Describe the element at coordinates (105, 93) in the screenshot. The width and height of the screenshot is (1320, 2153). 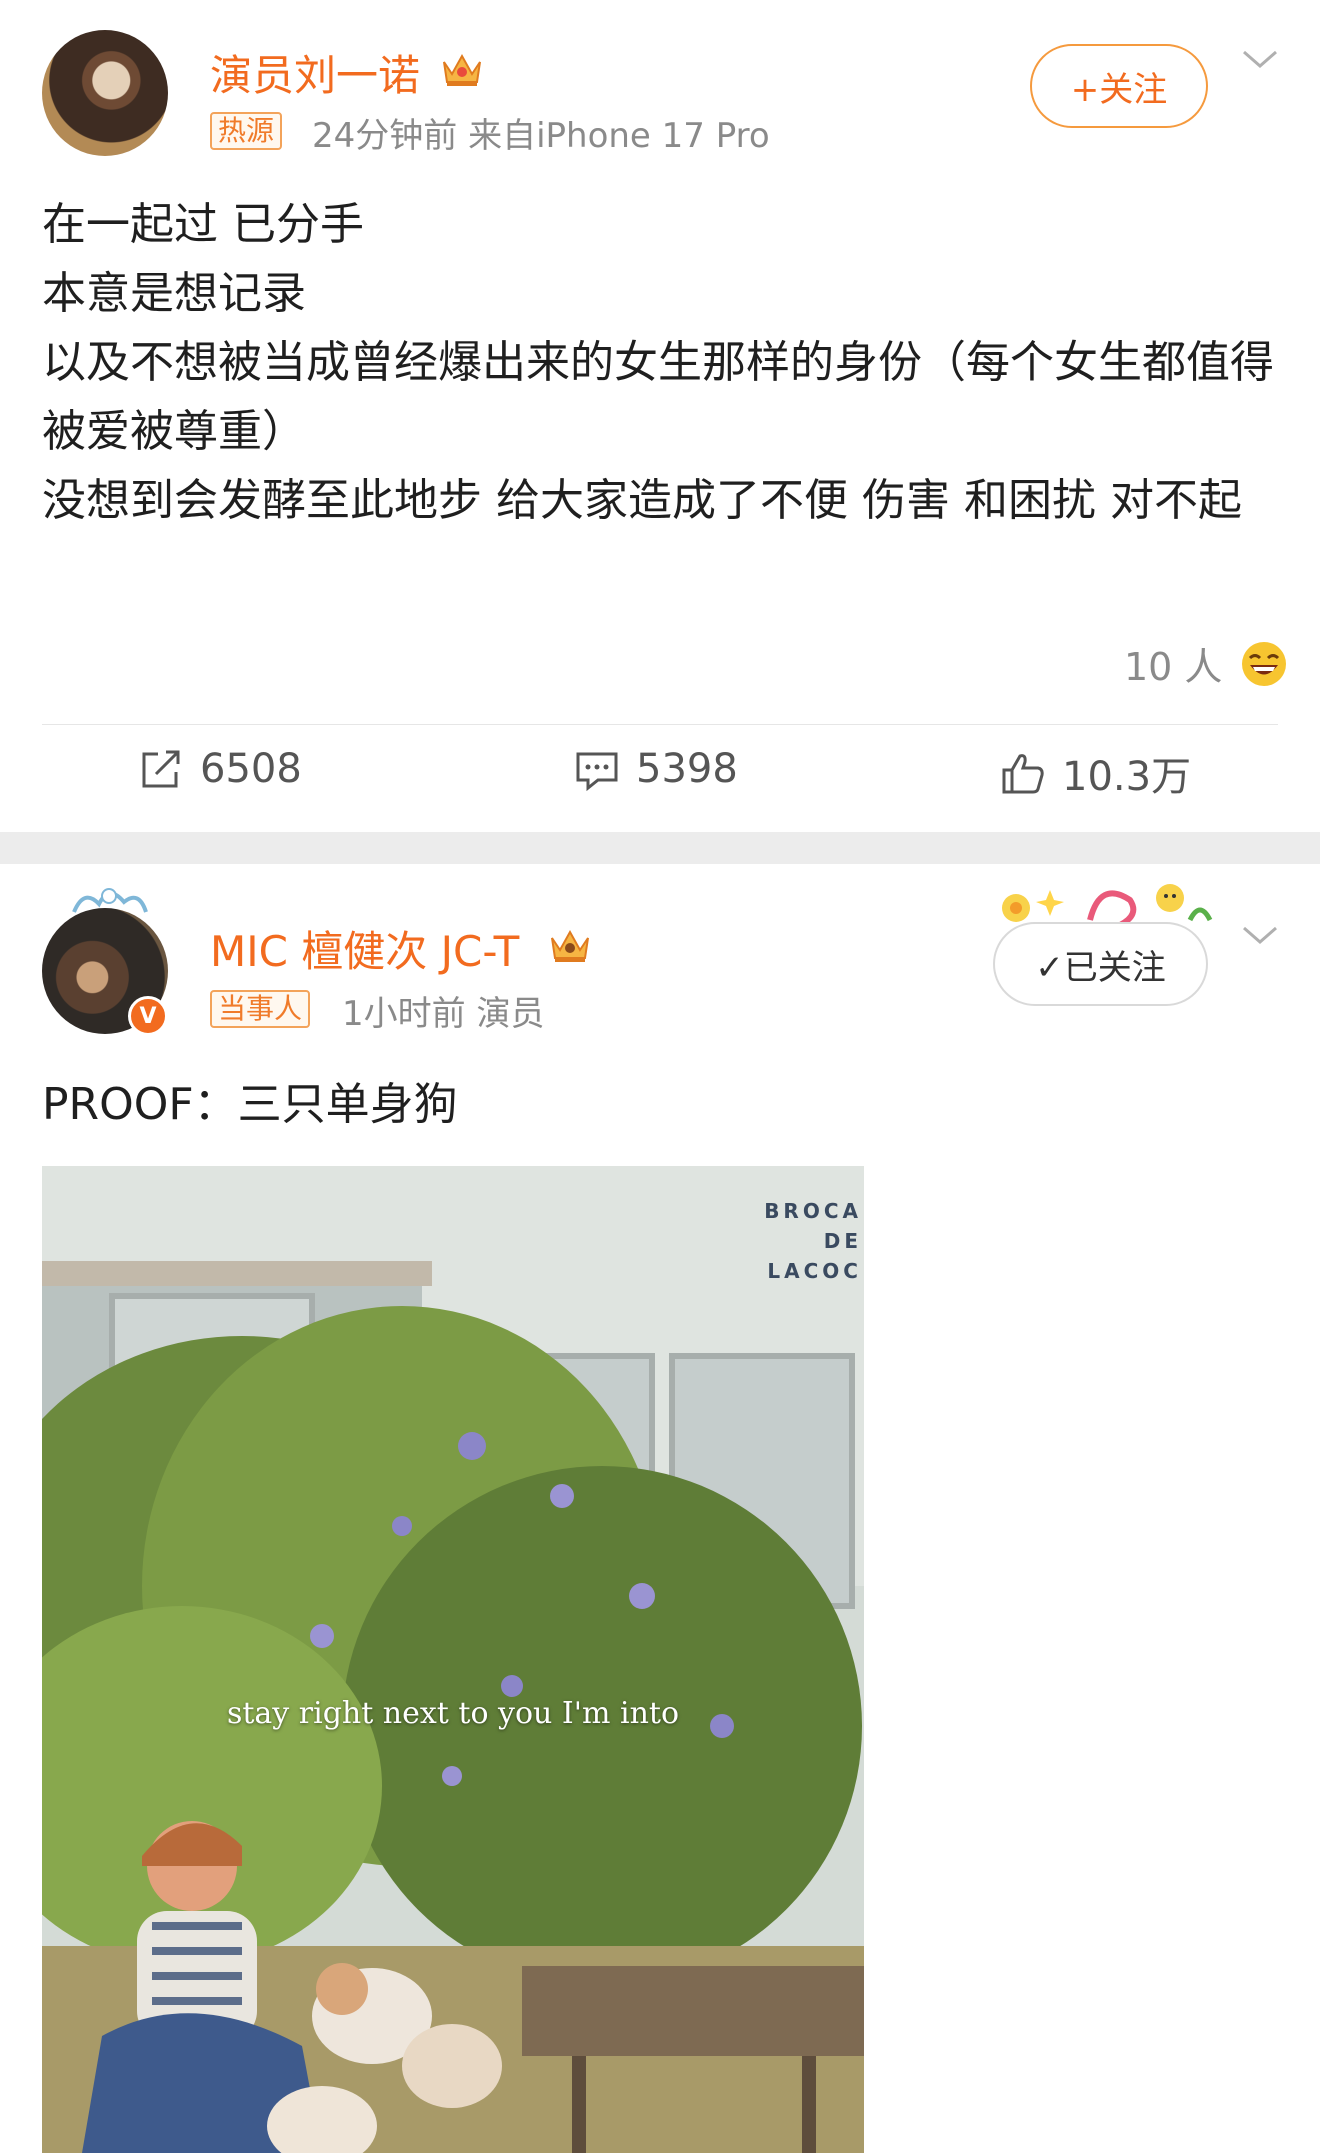
I see `author-avatar` at that location.